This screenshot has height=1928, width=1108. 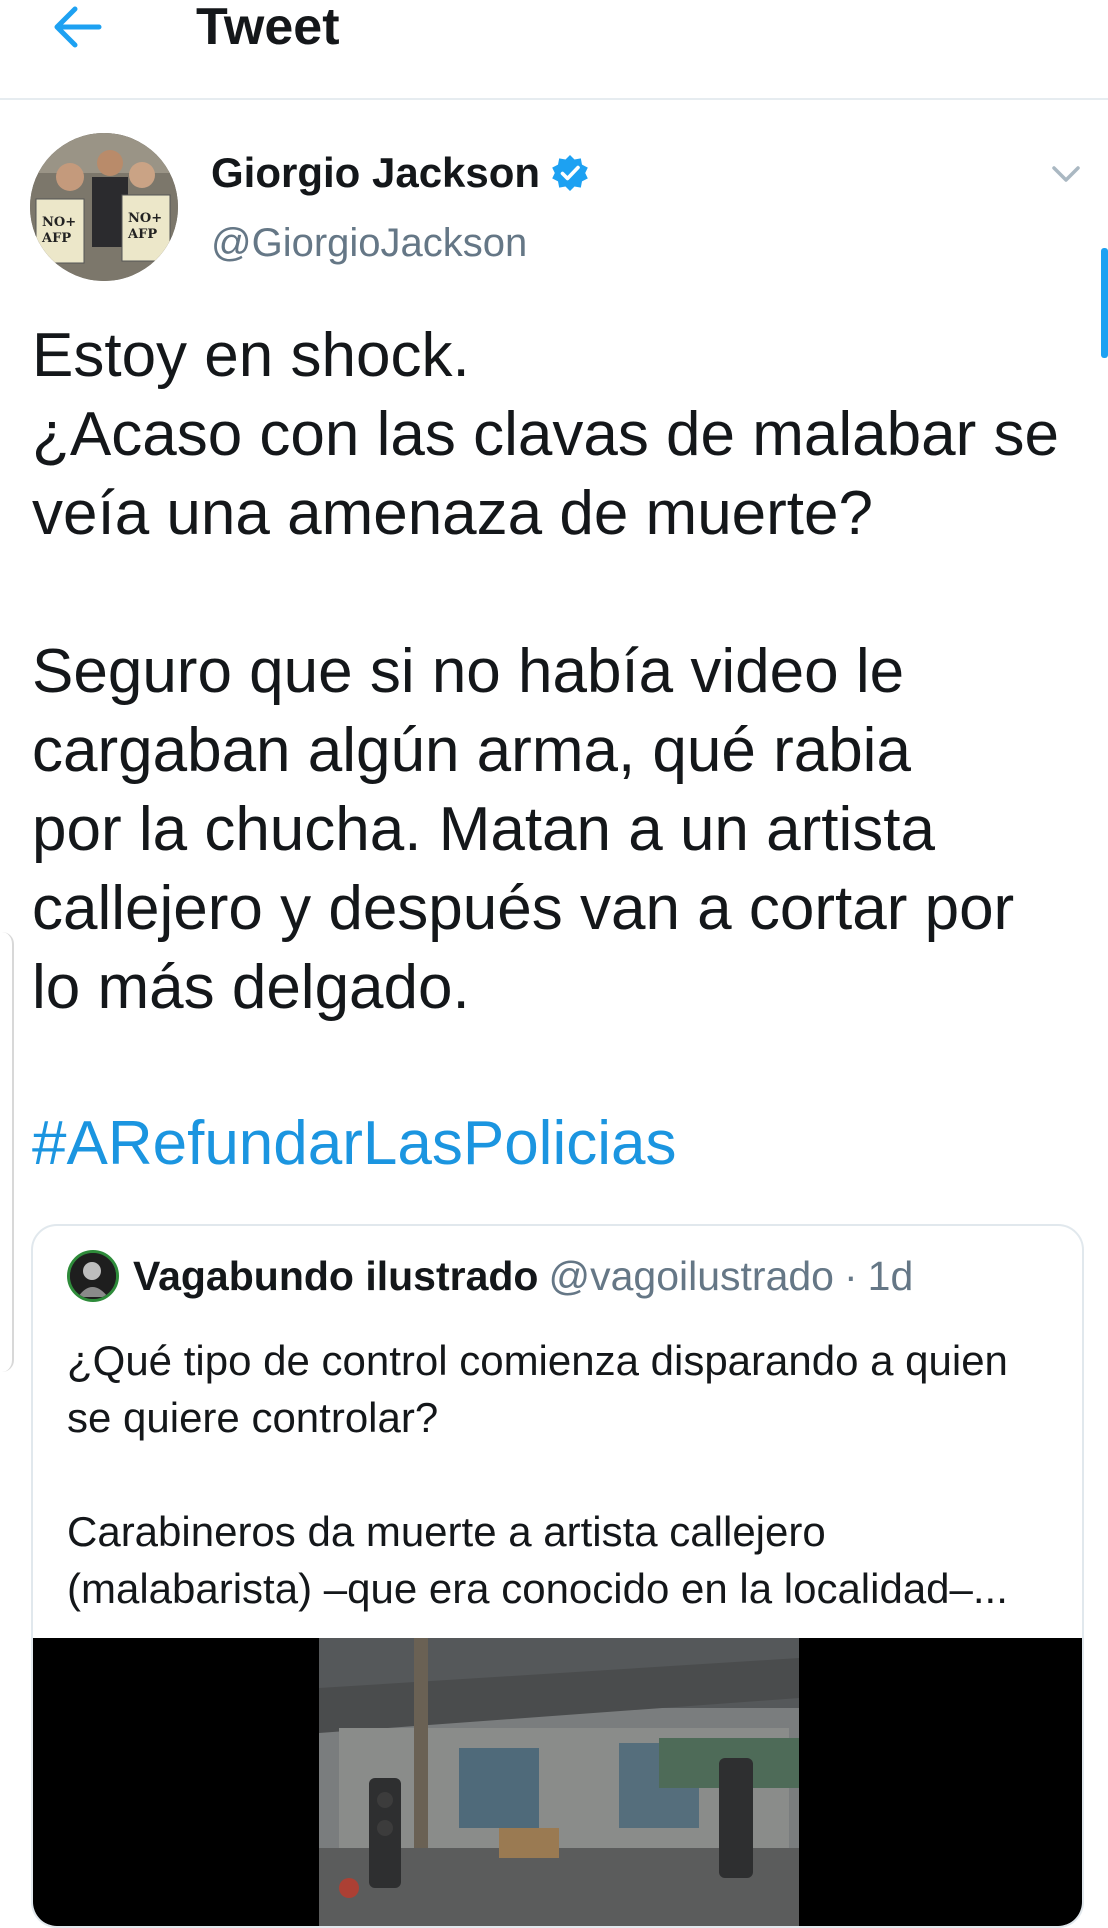 What do you see at coordinates (1104, 303) in the screenshot?
I see `scrollbar` at bounding box center [1104, 303].